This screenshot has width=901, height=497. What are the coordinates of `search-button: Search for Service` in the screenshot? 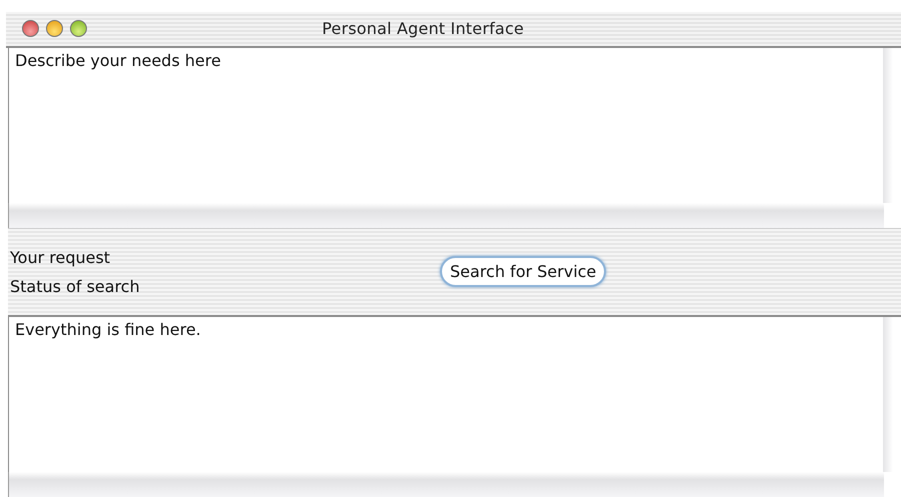 It's located at (523, 272).